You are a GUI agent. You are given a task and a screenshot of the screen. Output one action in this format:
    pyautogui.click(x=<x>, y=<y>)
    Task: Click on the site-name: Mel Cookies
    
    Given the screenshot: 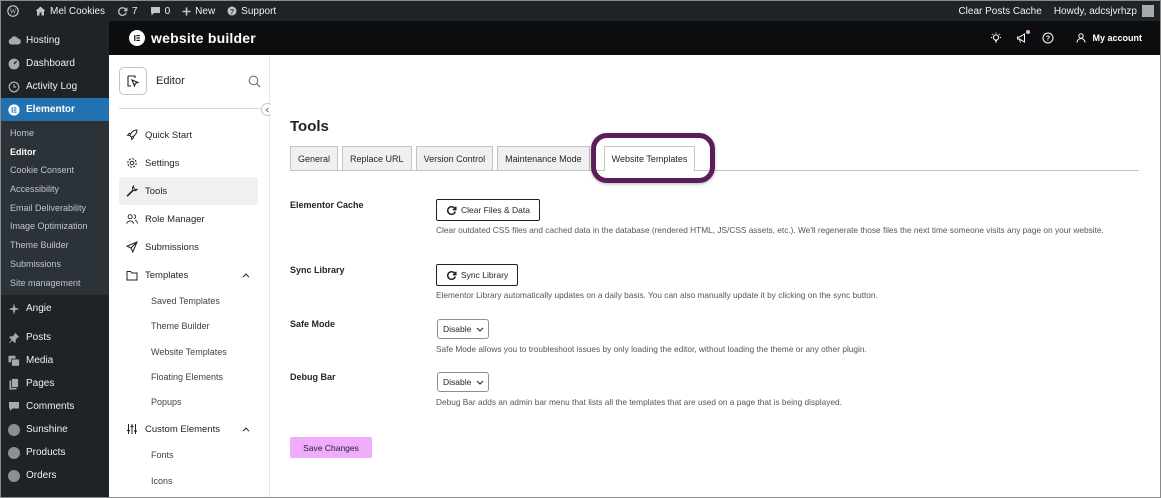 What is the action you would take?
    pyautogui.click(x=78, y=11)
    